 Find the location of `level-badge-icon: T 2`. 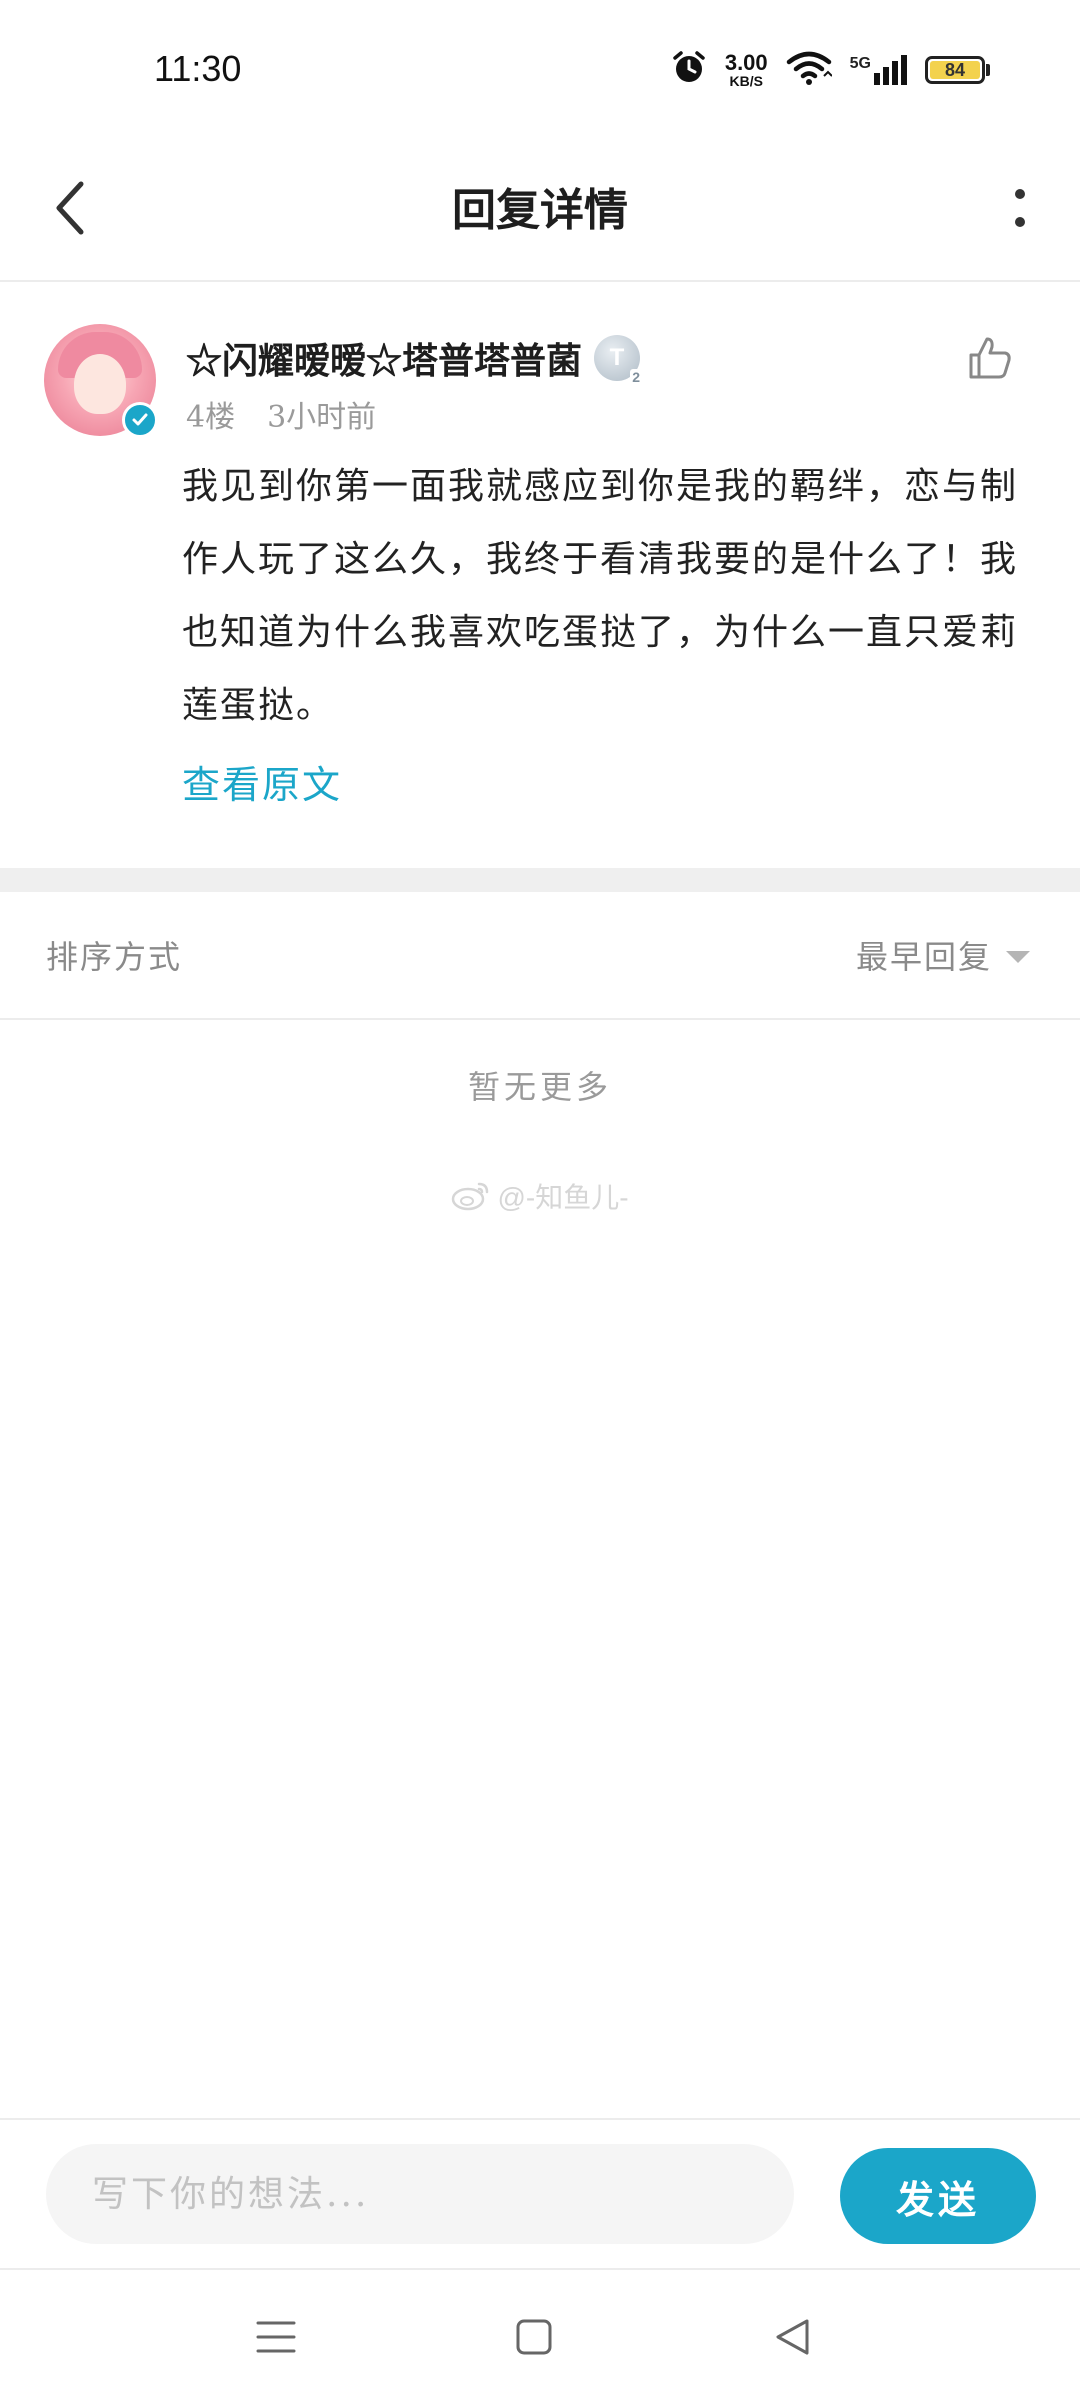

level-badge-icon: T 2 is located at coordinates (618, 360).